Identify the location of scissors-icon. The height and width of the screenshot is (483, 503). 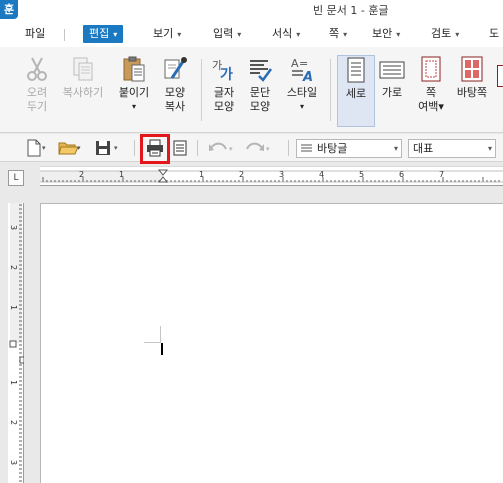
(37, 69).